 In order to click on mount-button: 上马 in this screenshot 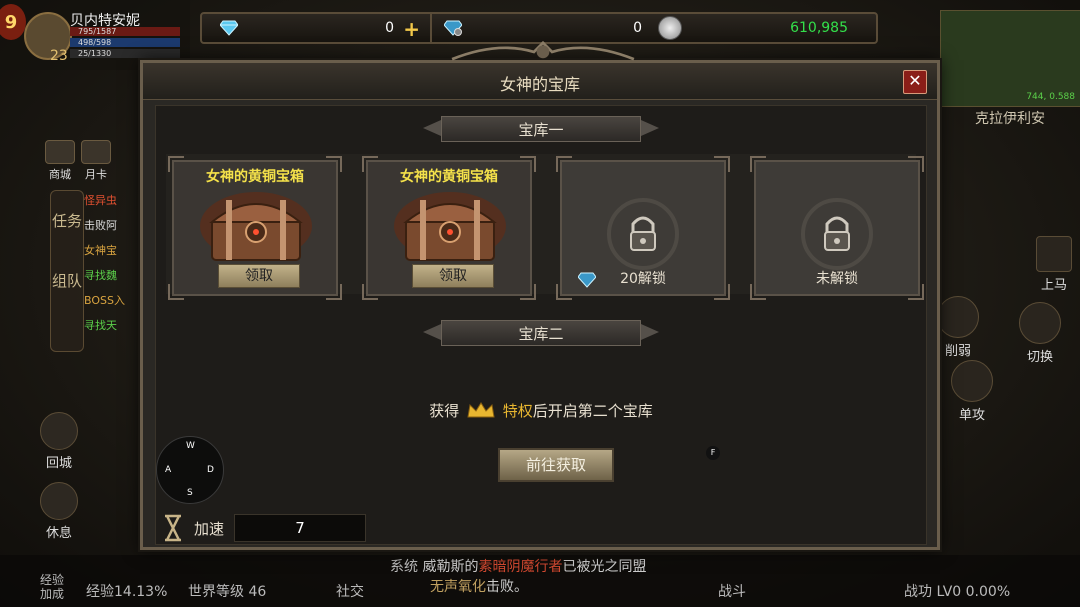, I will do `click(1052, 264)`.